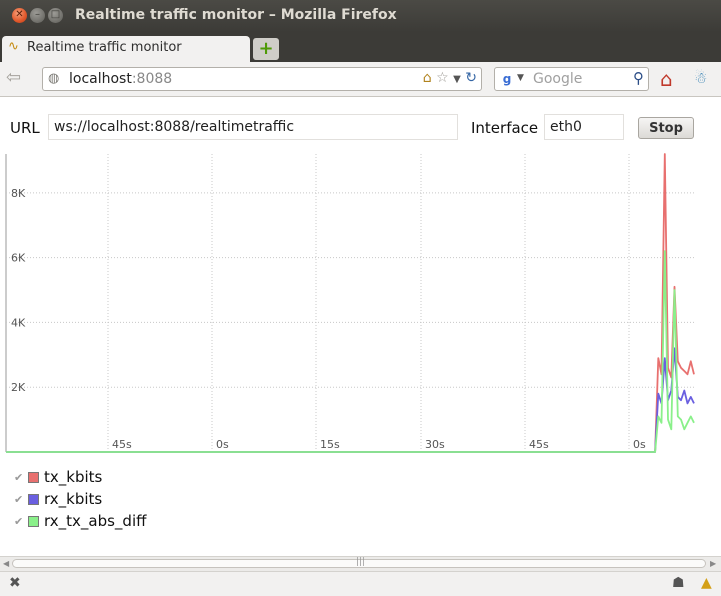  What do you see at coordinates (505, 128) in the screenshot?
I see `interface-label: Interface` at bounding box center [505, 128].